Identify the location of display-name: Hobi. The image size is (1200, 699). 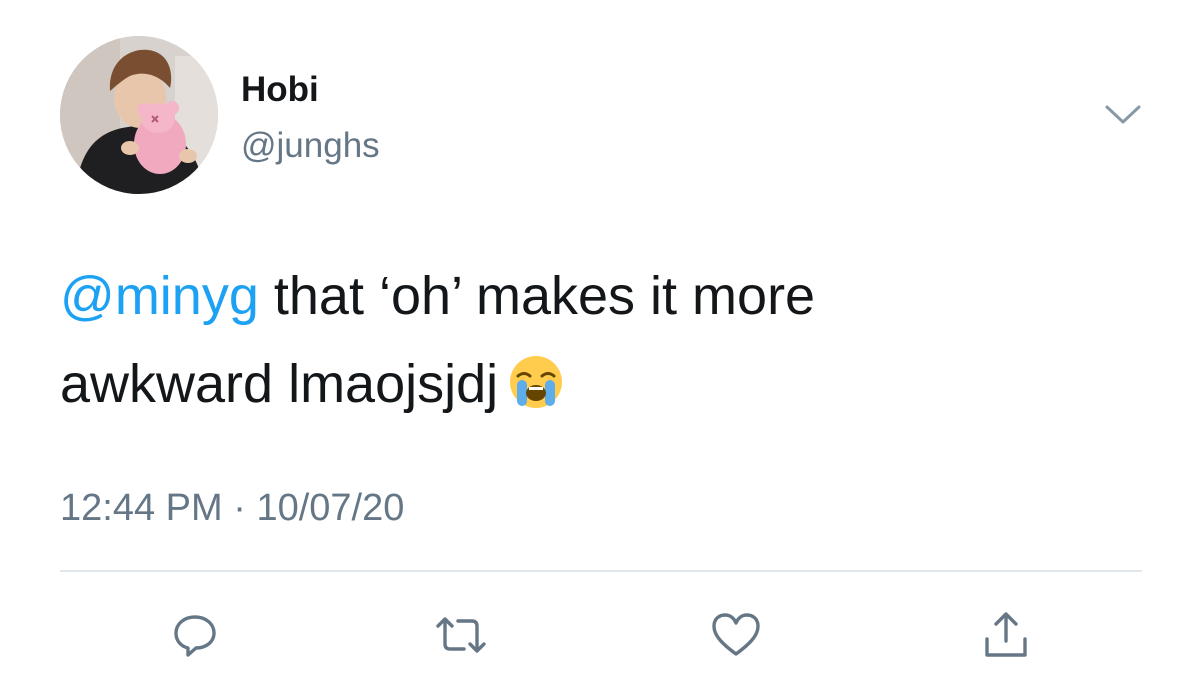
(280, 90).